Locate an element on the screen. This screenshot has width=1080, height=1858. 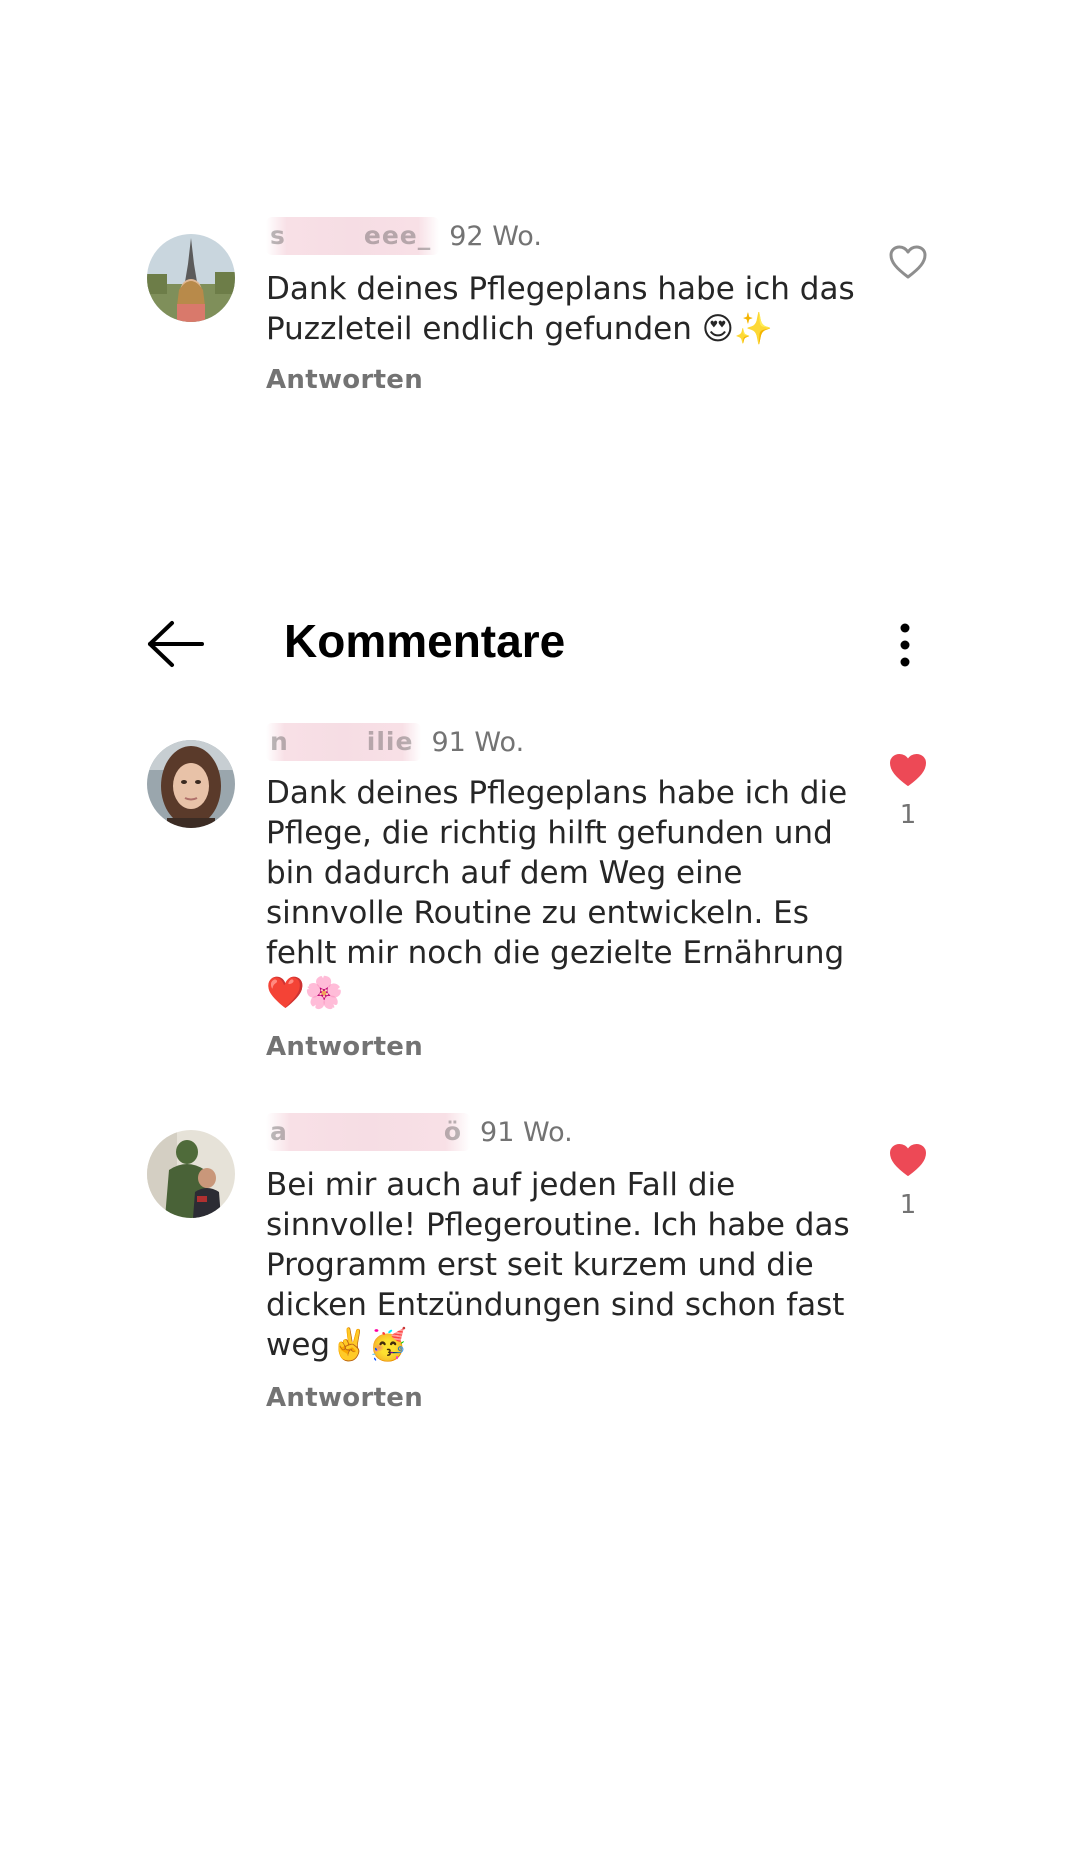
more-options-button is located at coordinates (905, 645).